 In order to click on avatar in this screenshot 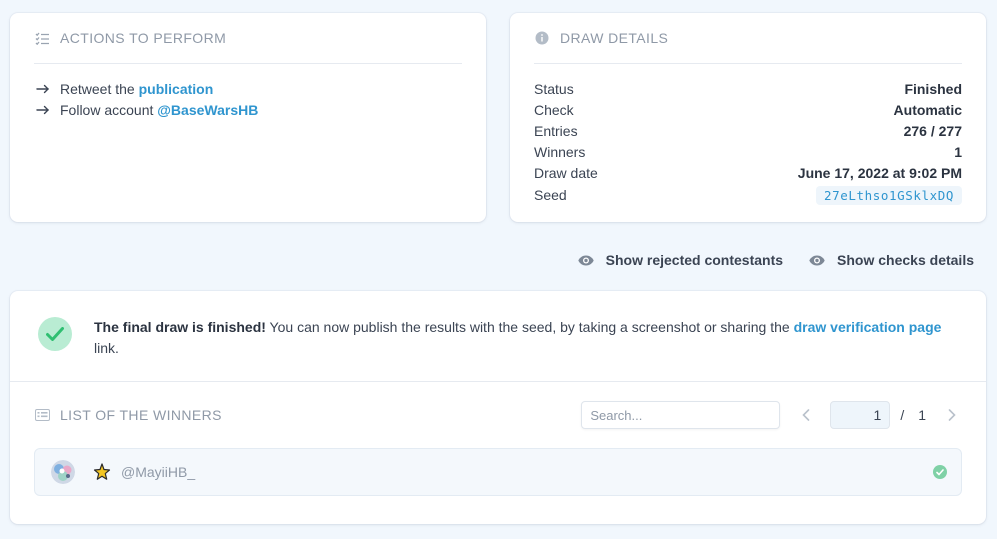, I will do `click(63, 472)`.